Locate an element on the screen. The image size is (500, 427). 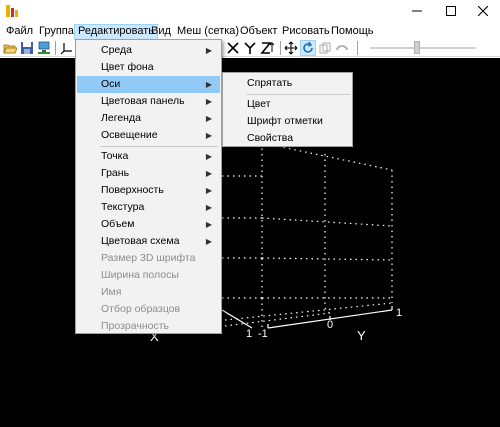
y-tick-label: 1 is located at coordinates (399, 313).